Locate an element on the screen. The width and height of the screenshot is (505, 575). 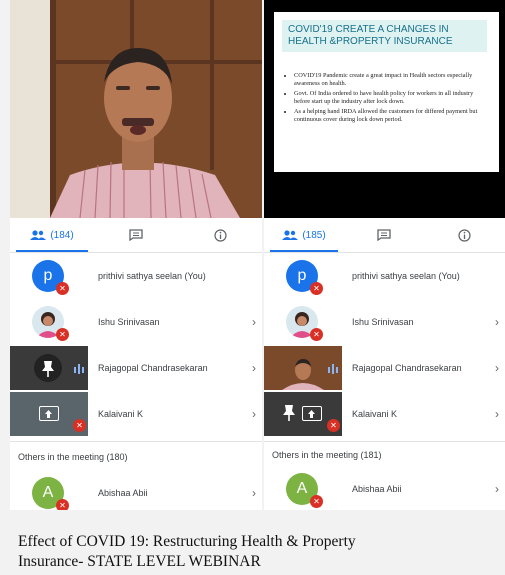
meeting-tabs: (184) is located at coordinates (136, 235).